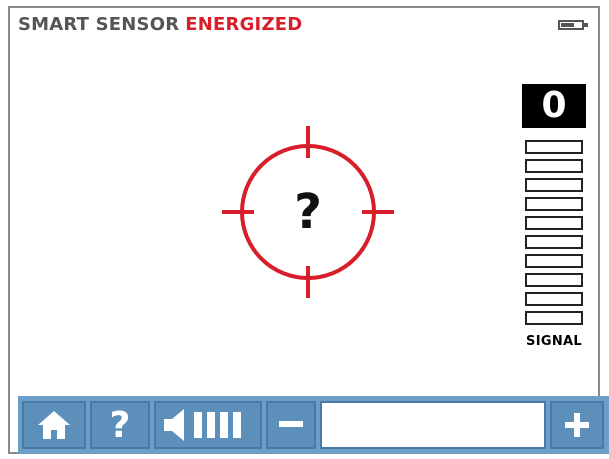  I want to click on target-symbol: ?, so click(308, 212).